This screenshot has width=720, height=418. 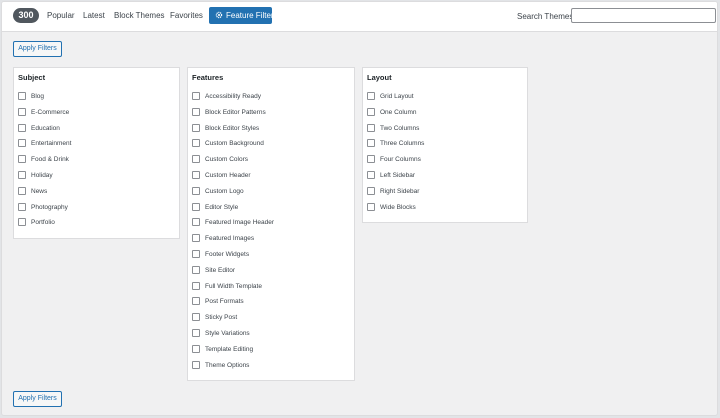 I want to click on subject-title: Subject, so click(x=32, y=77).